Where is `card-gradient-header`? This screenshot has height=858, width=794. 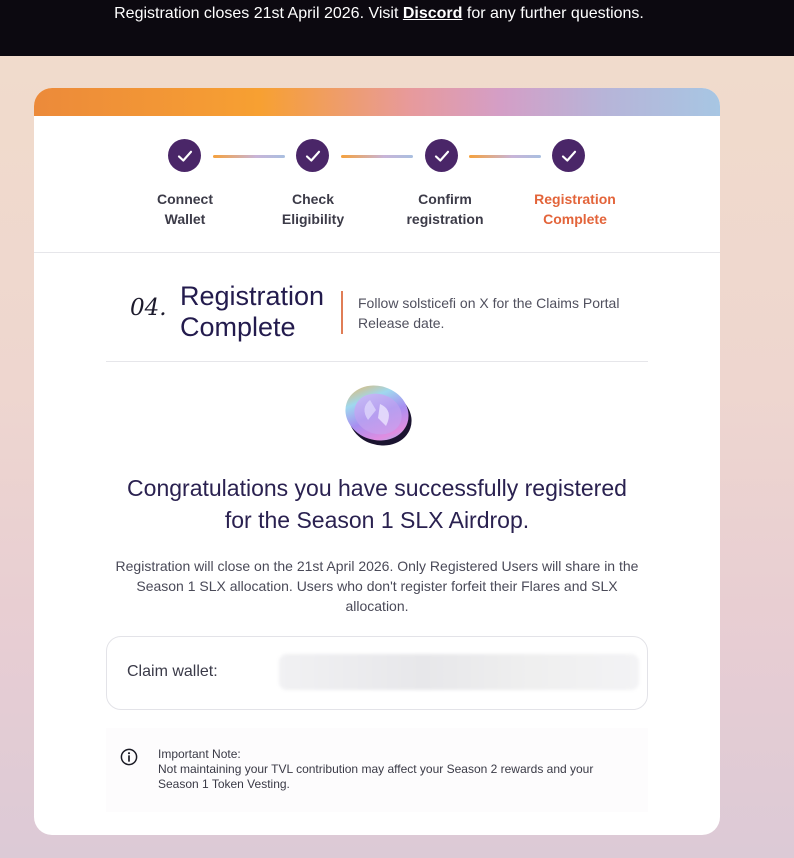
card-gradient-header is located at coordinates (377, 102).